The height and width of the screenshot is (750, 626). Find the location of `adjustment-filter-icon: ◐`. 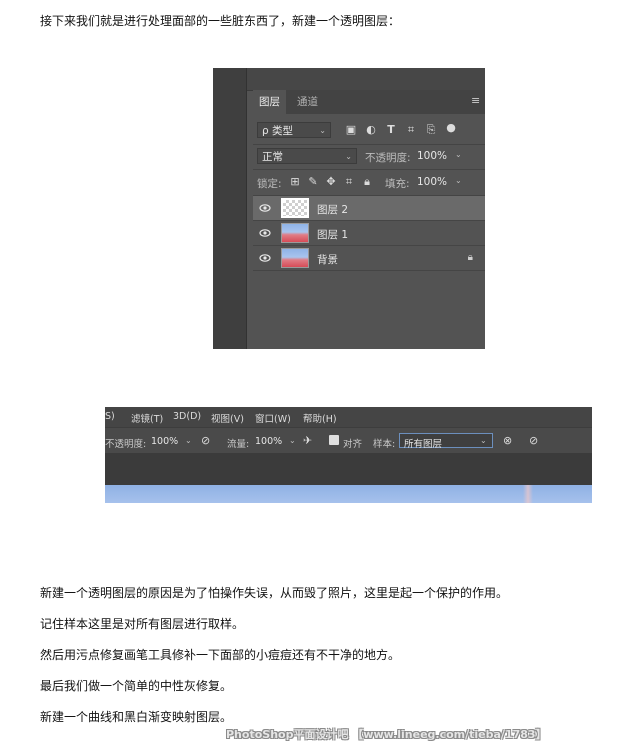

adjustment-filter-icon: ◐ is located at coordinates (371, 130).